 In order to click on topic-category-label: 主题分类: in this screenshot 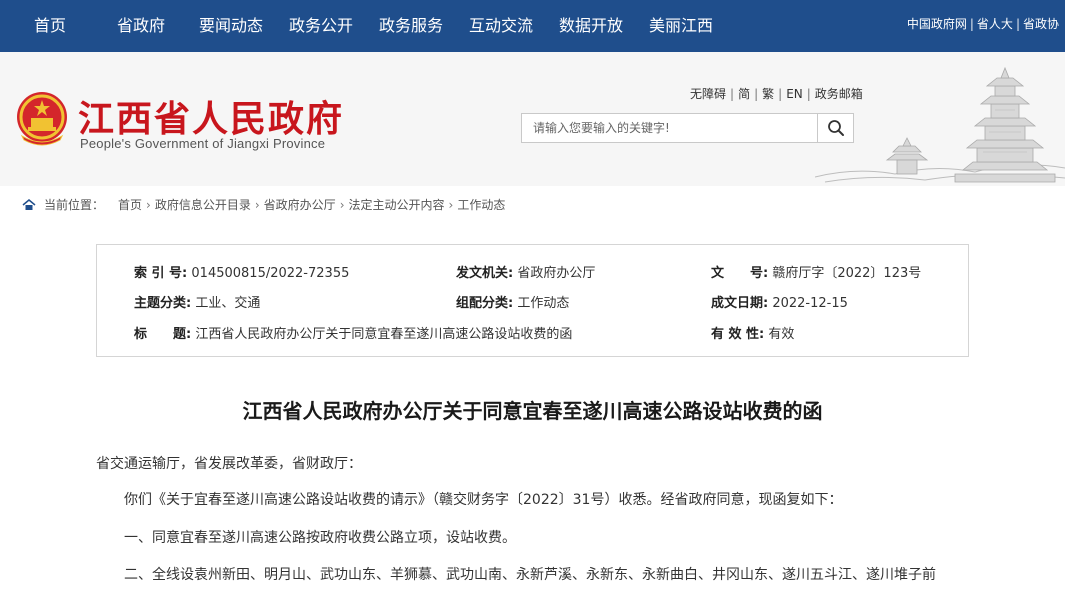, I will do `click(163, 303)`.